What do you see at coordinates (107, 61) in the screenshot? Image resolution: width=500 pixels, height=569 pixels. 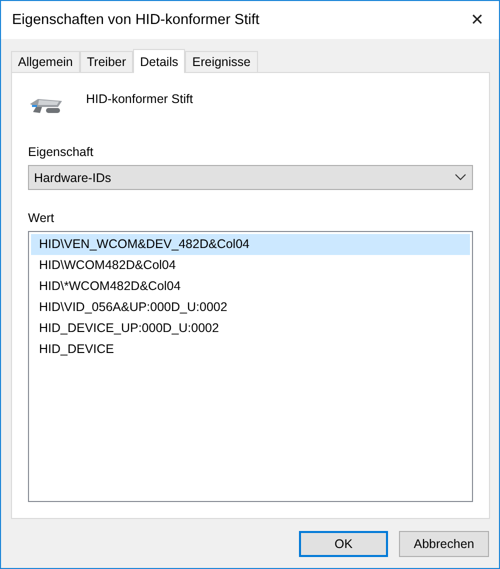 I see `tab: Treiber` at bounding box center [107, 61].